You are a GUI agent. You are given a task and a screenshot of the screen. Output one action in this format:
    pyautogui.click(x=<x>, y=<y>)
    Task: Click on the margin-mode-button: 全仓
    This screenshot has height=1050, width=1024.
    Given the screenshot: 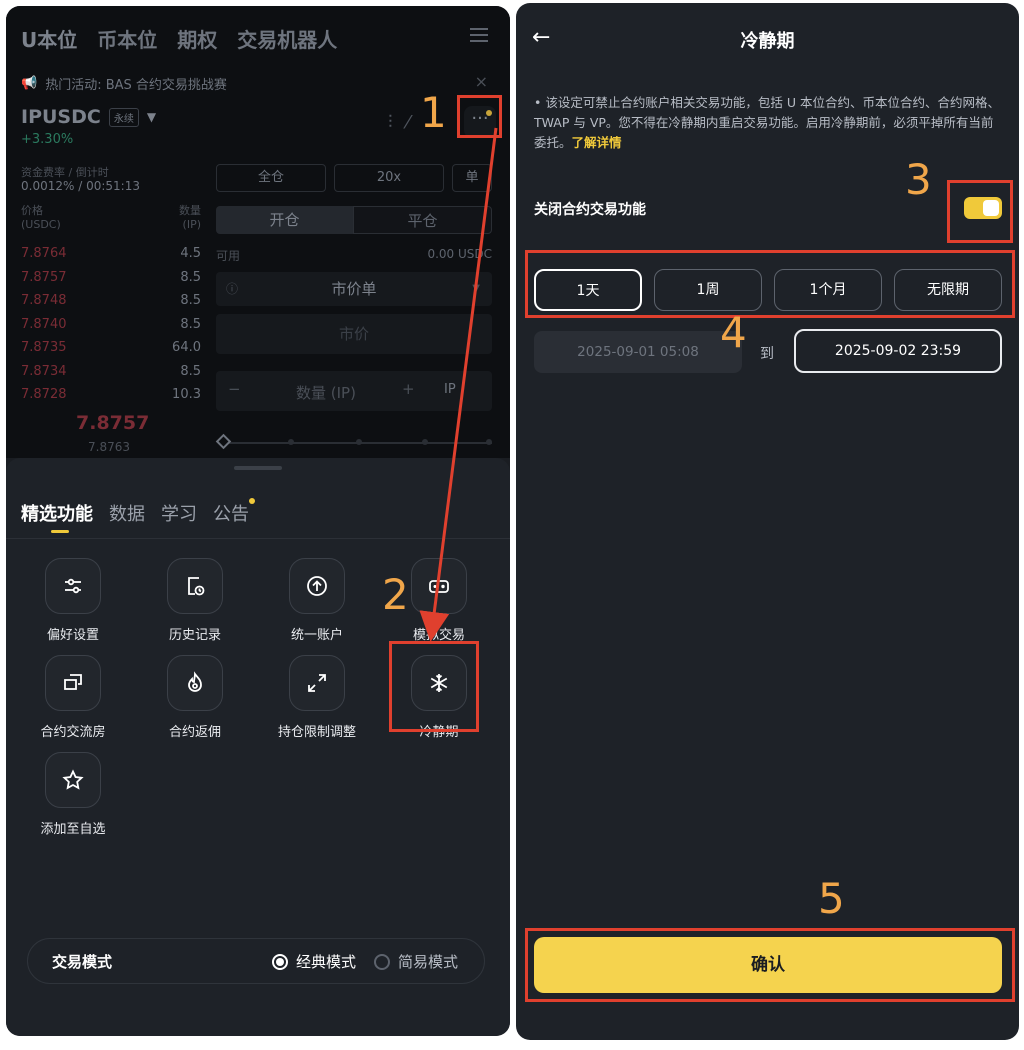 What is the action you would take?
    pyautogui.click(x=271, y=178)
    